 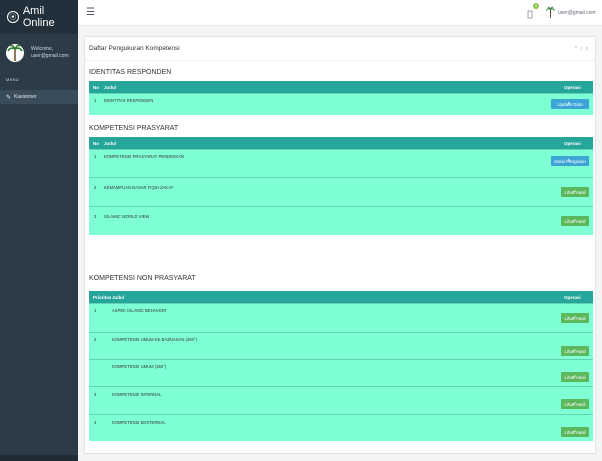 I want to click on row-title: KOMPETENSI UMUM (360°), so click(x=139, y=366).